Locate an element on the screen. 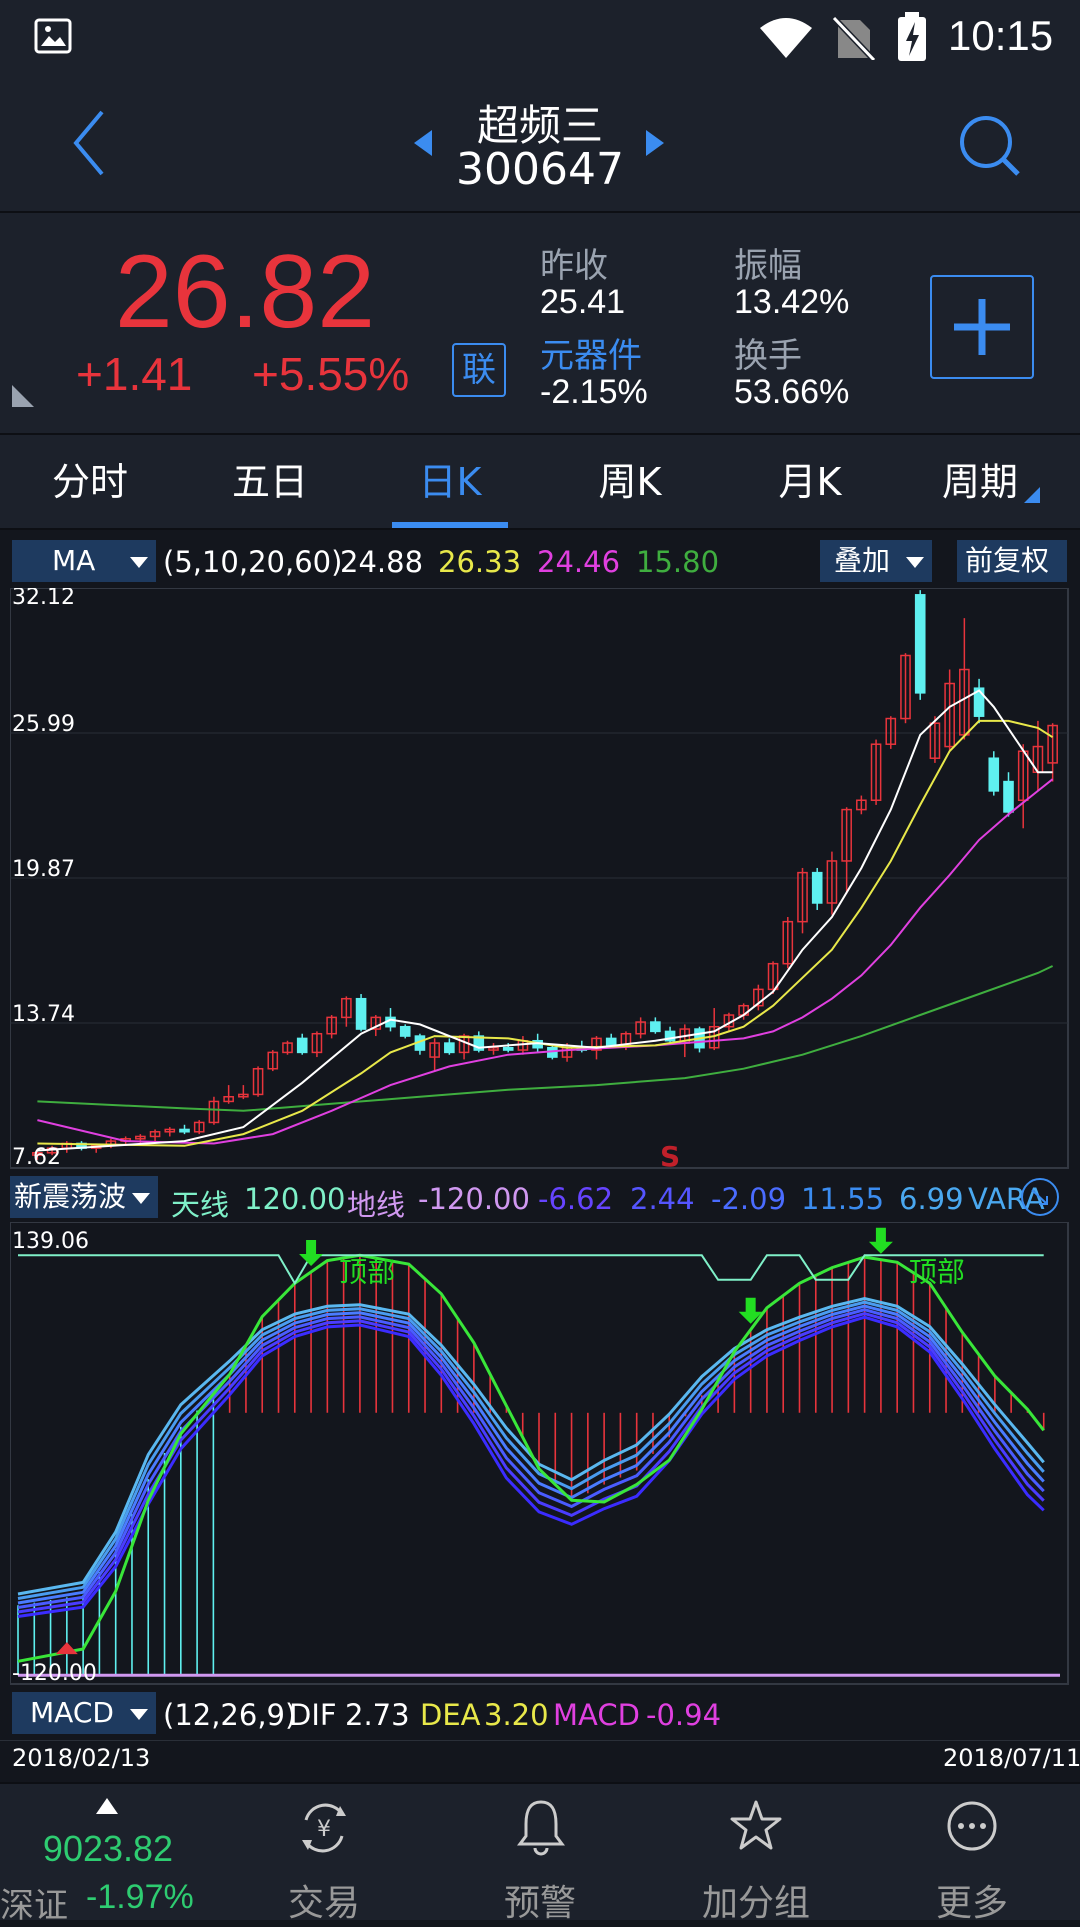 The image size is (1080, 1927). overlay-button: 叠加 is located at coordinates (876, 561).